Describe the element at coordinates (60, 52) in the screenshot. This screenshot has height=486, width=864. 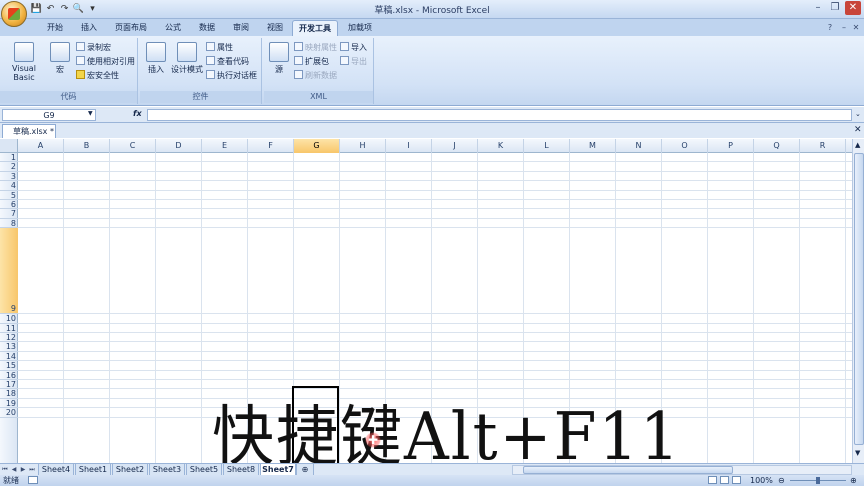
I see `macros-icon` at that location.